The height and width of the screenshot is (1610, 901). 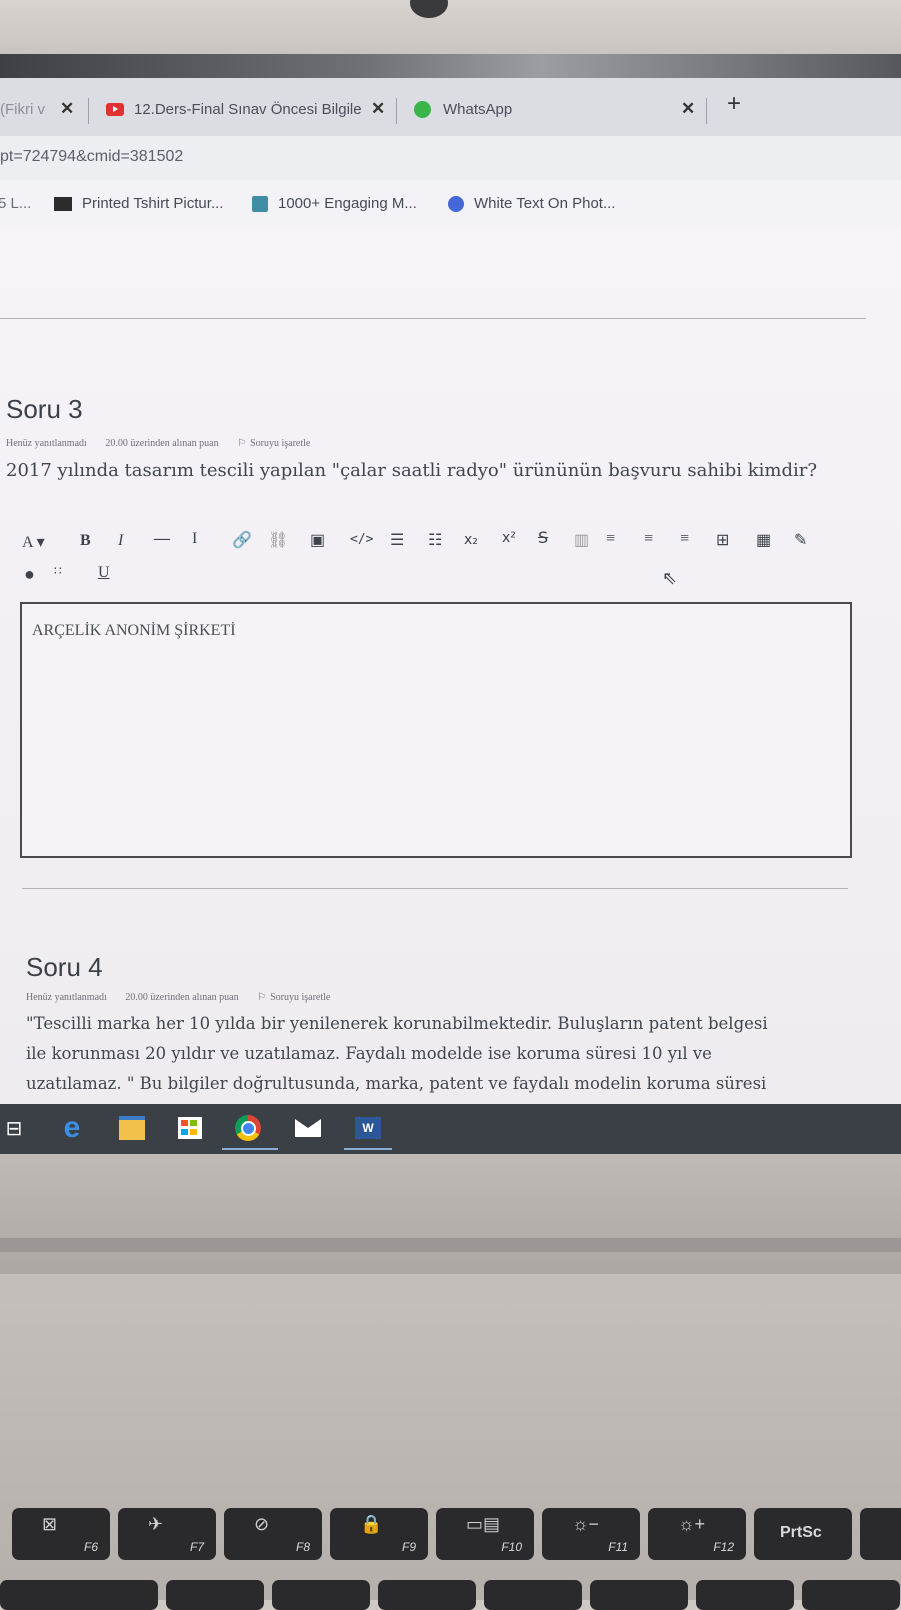 What do you see at coordinates (429, 9) in the screenshot?
I see `webcam` at bounding box center [429, 9].